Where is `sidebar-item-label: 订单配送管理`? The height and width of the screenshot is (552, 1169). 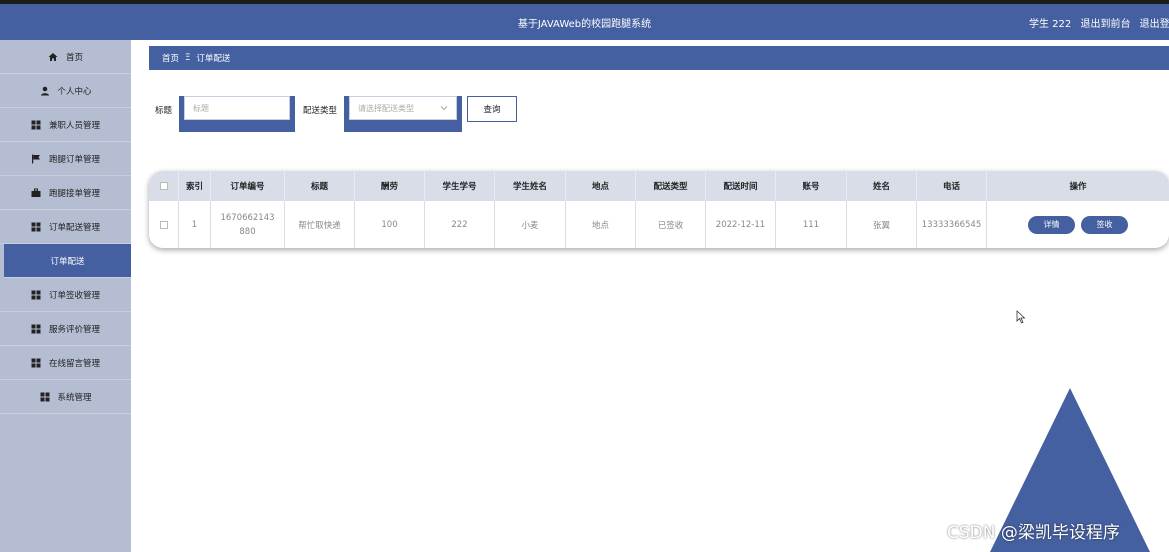
sidebar-item-label: 订单配送管理 is located at coordinates (74, 227).